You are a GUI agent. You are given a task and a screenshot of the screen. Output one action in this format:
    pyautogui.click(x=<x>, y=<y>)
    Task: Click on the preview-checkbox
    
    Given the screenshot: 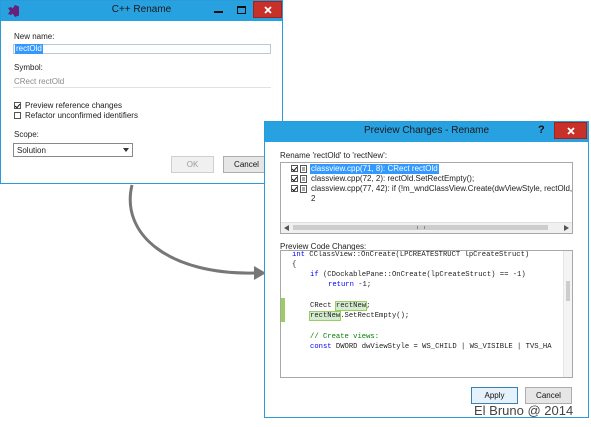 What is the action you would take?
    pyautogui.click(x=17, y=105)
    